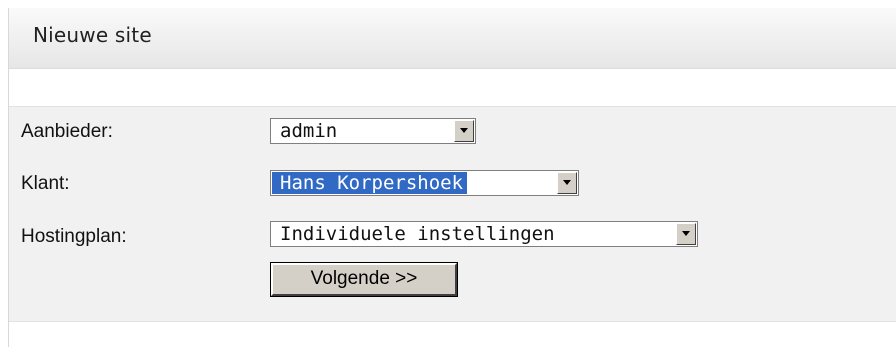 The width and height of the screenshot is (896, 347). I want to click on next-button: Volgende >>, so click(364, 279).